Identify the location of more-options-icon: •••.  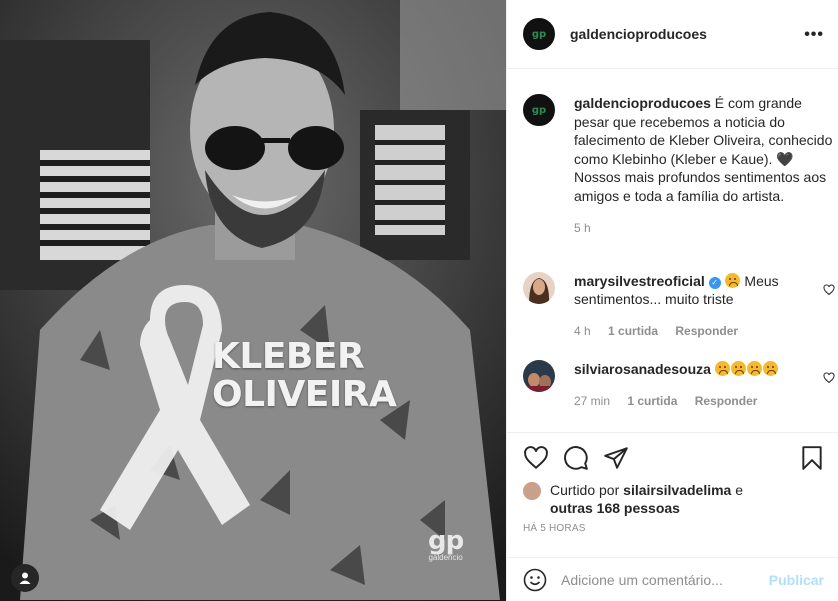
(814, 35).